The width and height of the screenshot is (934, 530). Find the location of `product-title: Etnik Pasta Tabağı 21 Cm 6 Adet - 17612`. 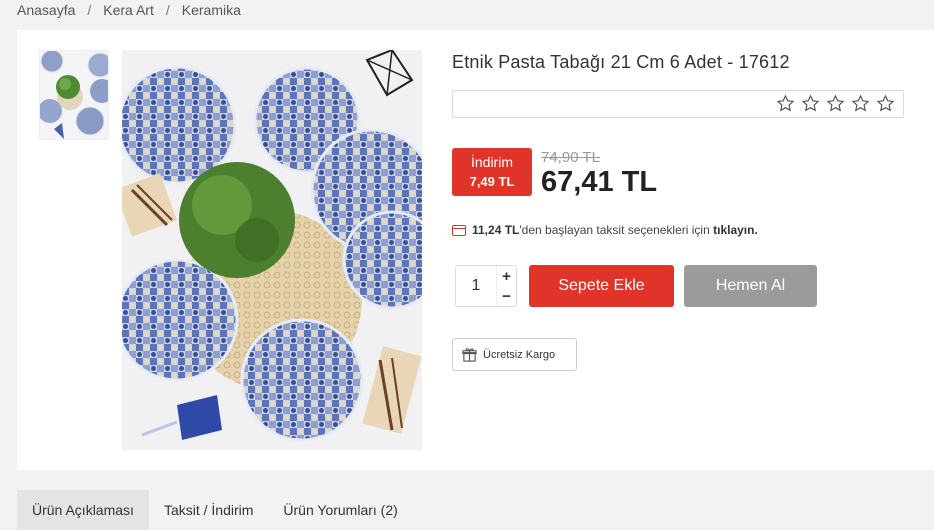

product-title: Etnik Pasta Tabağı 21 Cm 6 Adet - 17612 is located at coordinates (621, 62).